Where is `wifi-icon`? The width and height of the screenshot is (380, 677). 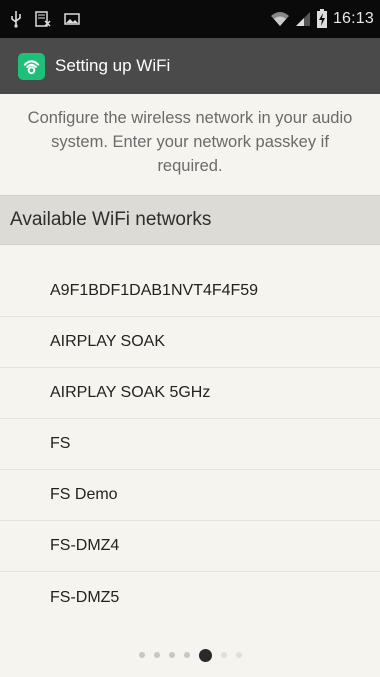
wifi-icon is located at coordinates (280, 19).